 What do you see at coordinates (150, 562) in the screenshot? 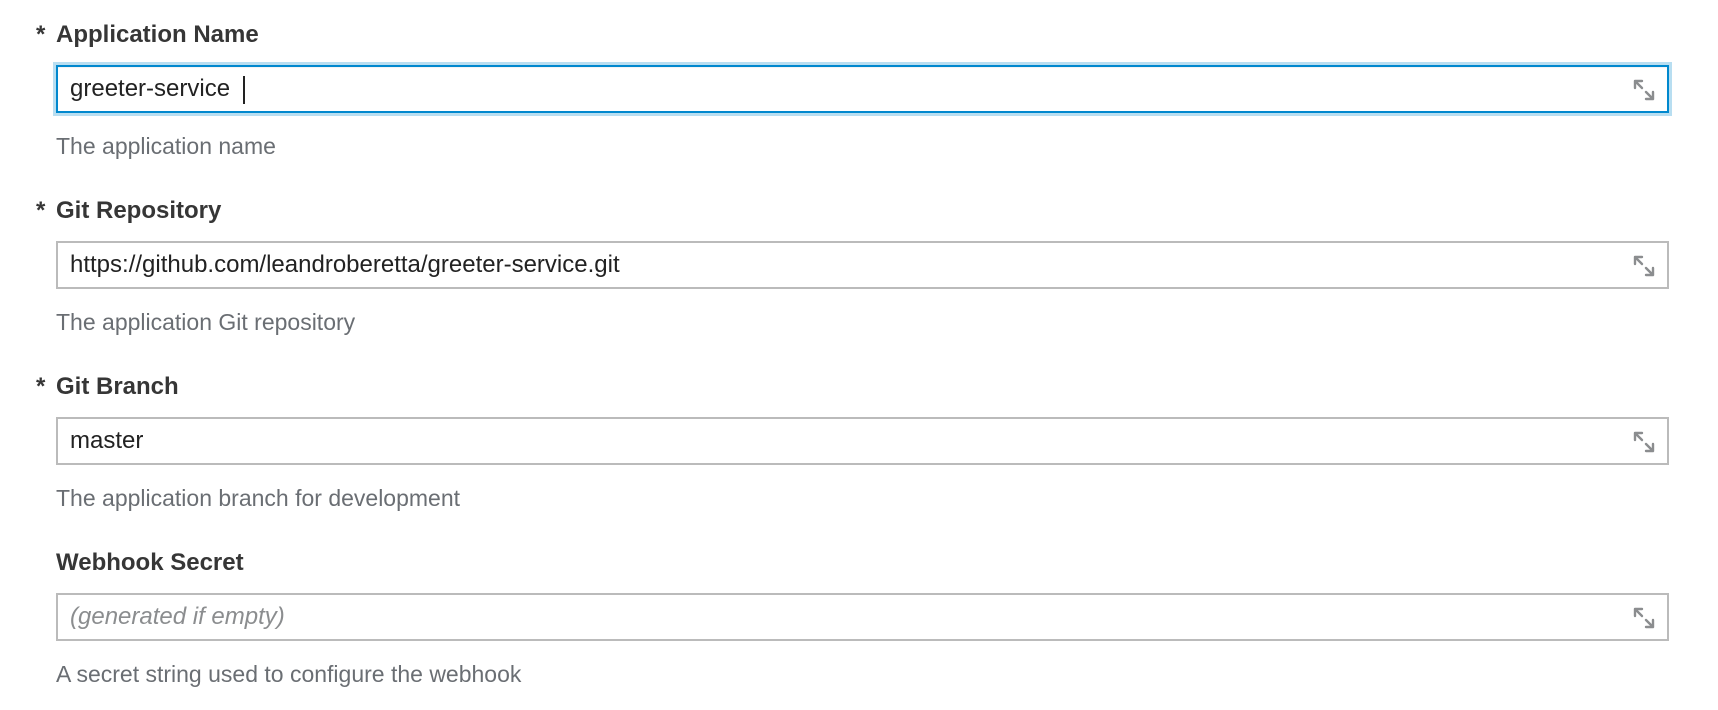
I see `webhook-secret-label: Webhook Secret` at bounding box center [150, 562].